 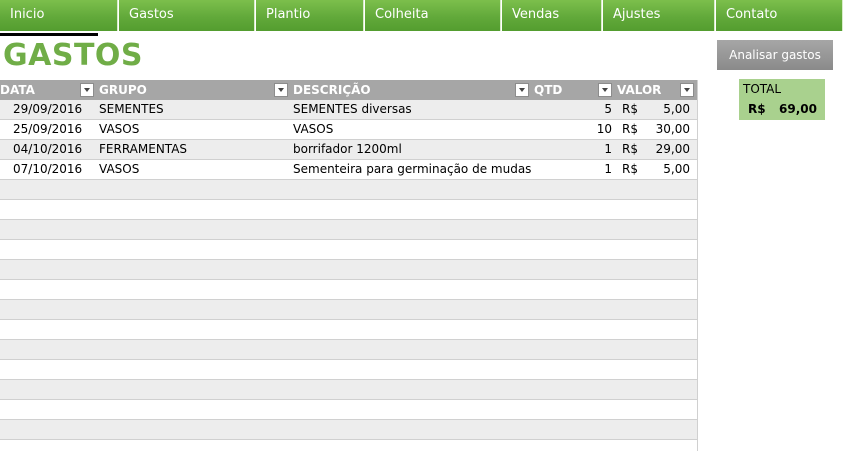 I want to click on analyse-expenses-button: Analisar gastos, so click(x=775, y=55).